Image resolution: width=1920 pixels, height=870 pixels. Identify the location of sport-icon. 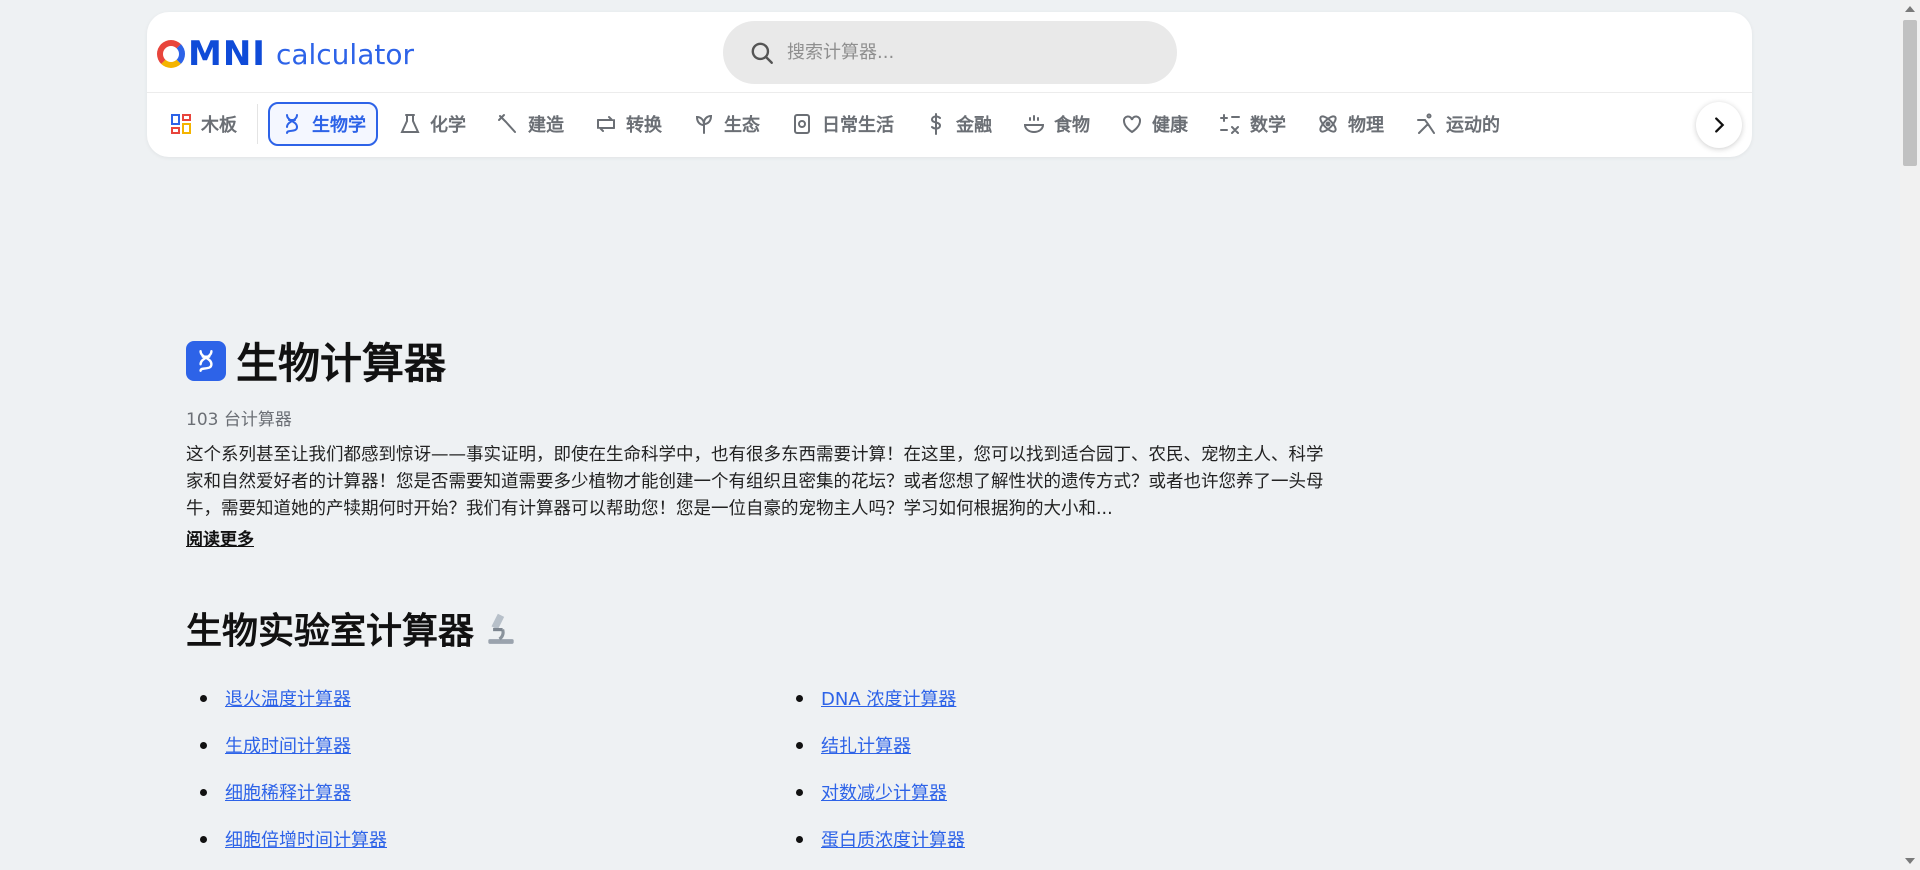
(1426, 123).